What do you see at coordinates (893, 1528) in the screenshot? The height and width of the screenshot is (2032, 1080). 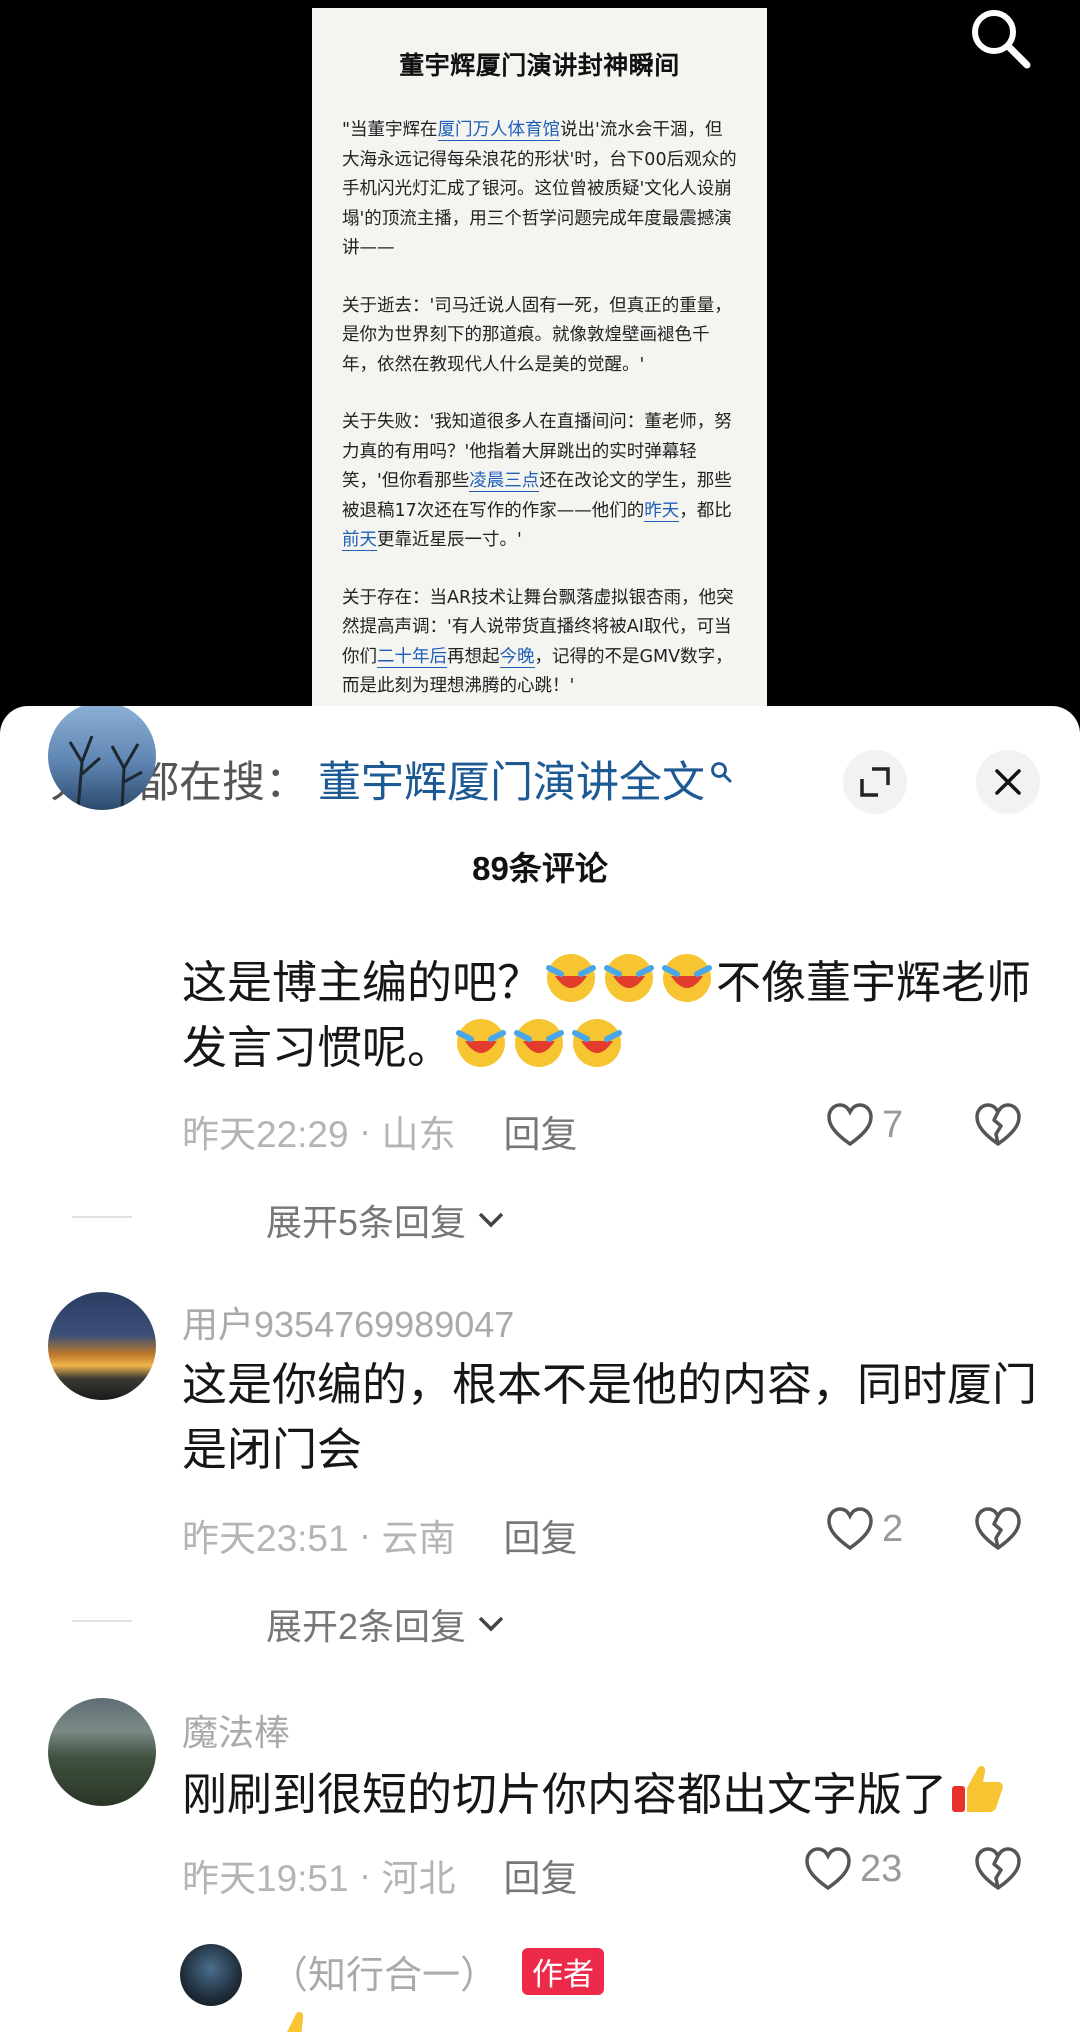 I see `like-count: 2` at bounding box center [893, 1528].